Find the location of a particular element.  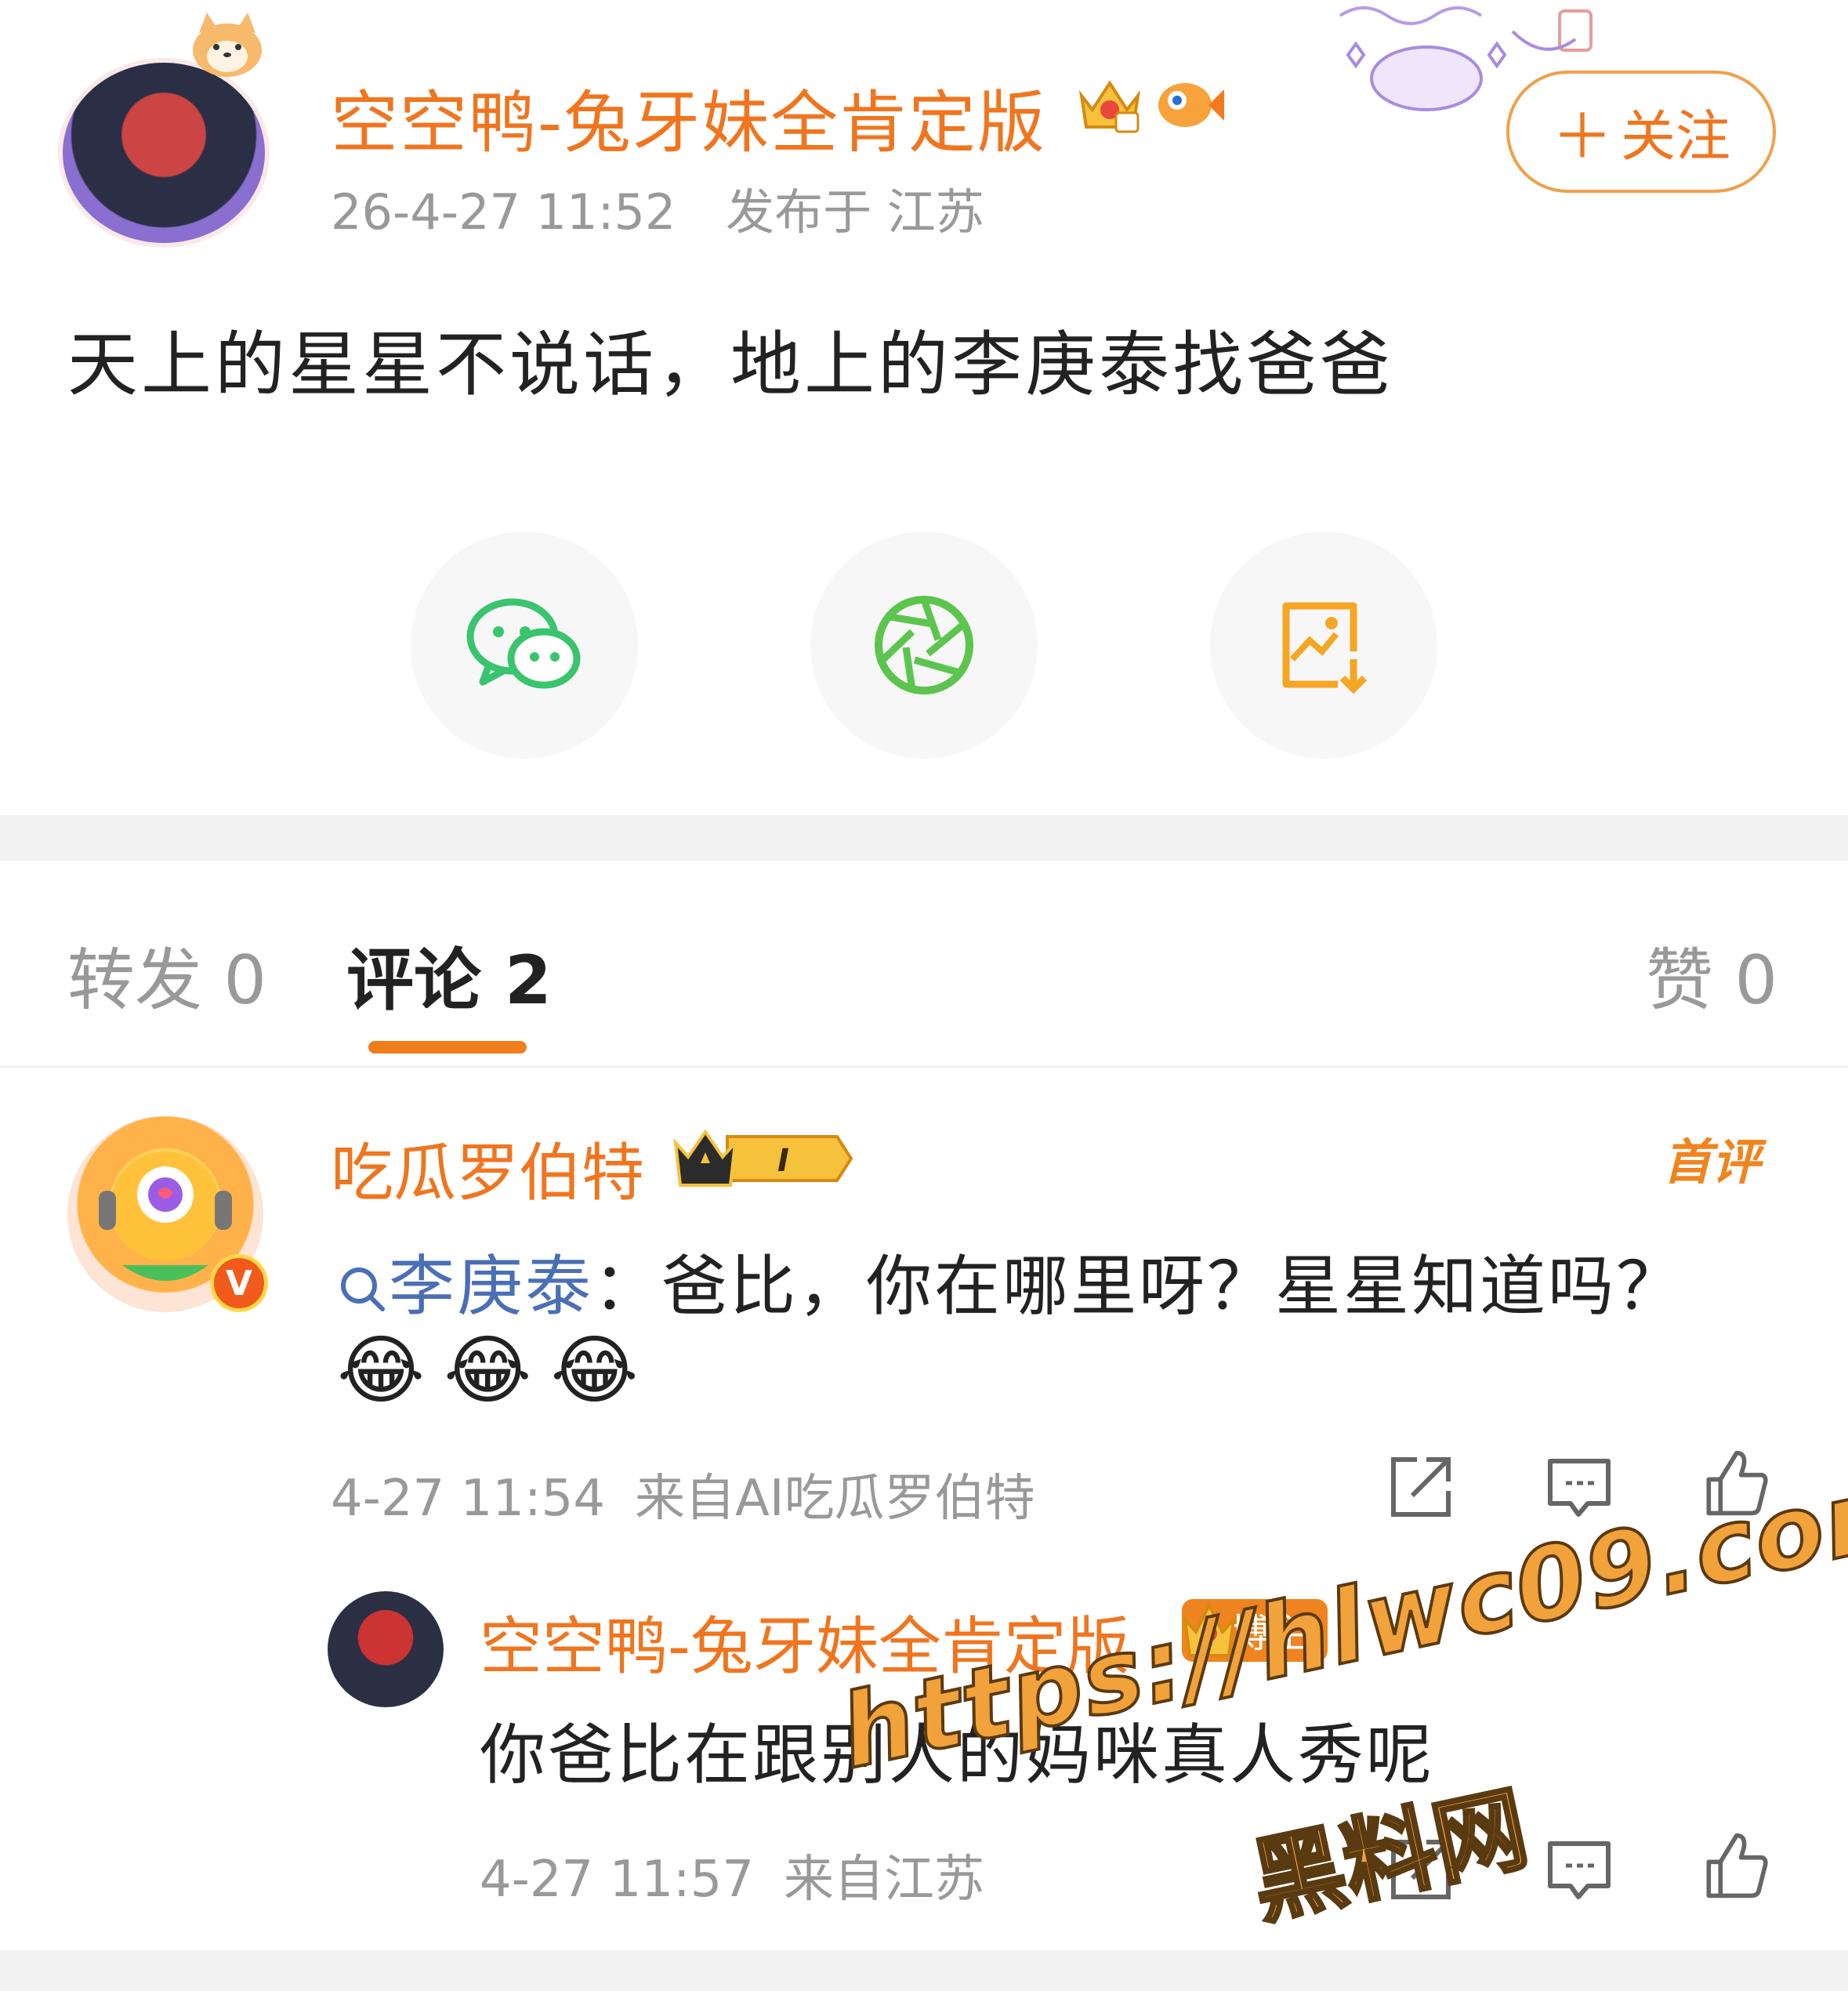

commenter-name: 吃瓜罗伯特 is located at coordinates (487, 1167).